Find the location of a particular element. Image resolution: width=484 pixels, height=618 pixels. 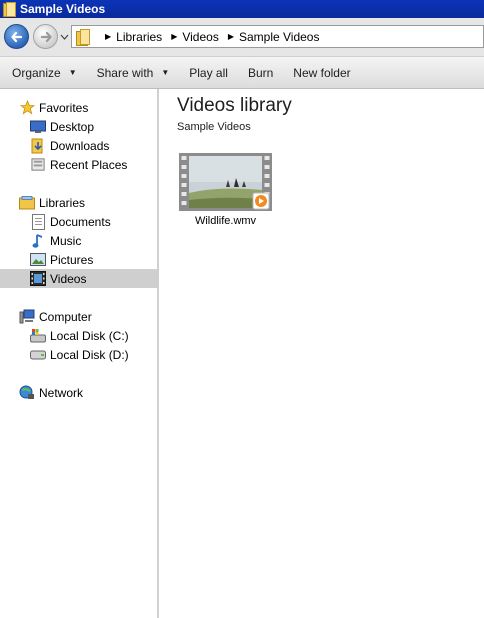

library-arrangement-subtitle: Sample Videos is located at coordinates (214, 127).